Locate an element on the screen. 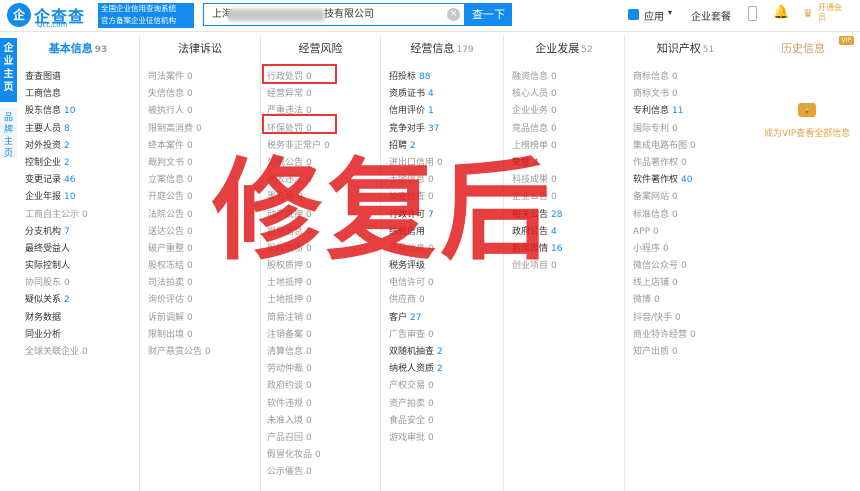  list-item: 客户 27 is located at coordinates (416, 318).